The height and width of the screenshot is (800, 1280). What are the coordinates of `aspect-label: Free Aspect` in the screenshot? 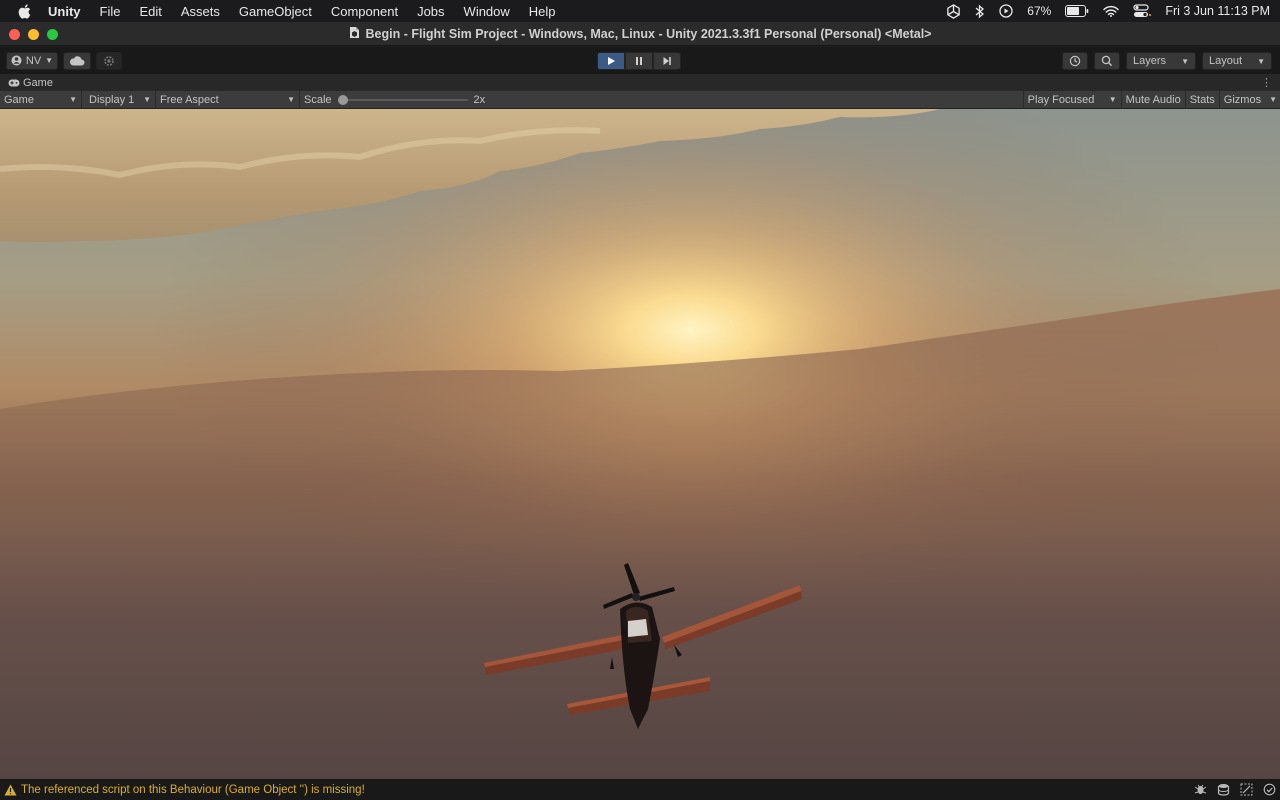 It's located at (189, 99).